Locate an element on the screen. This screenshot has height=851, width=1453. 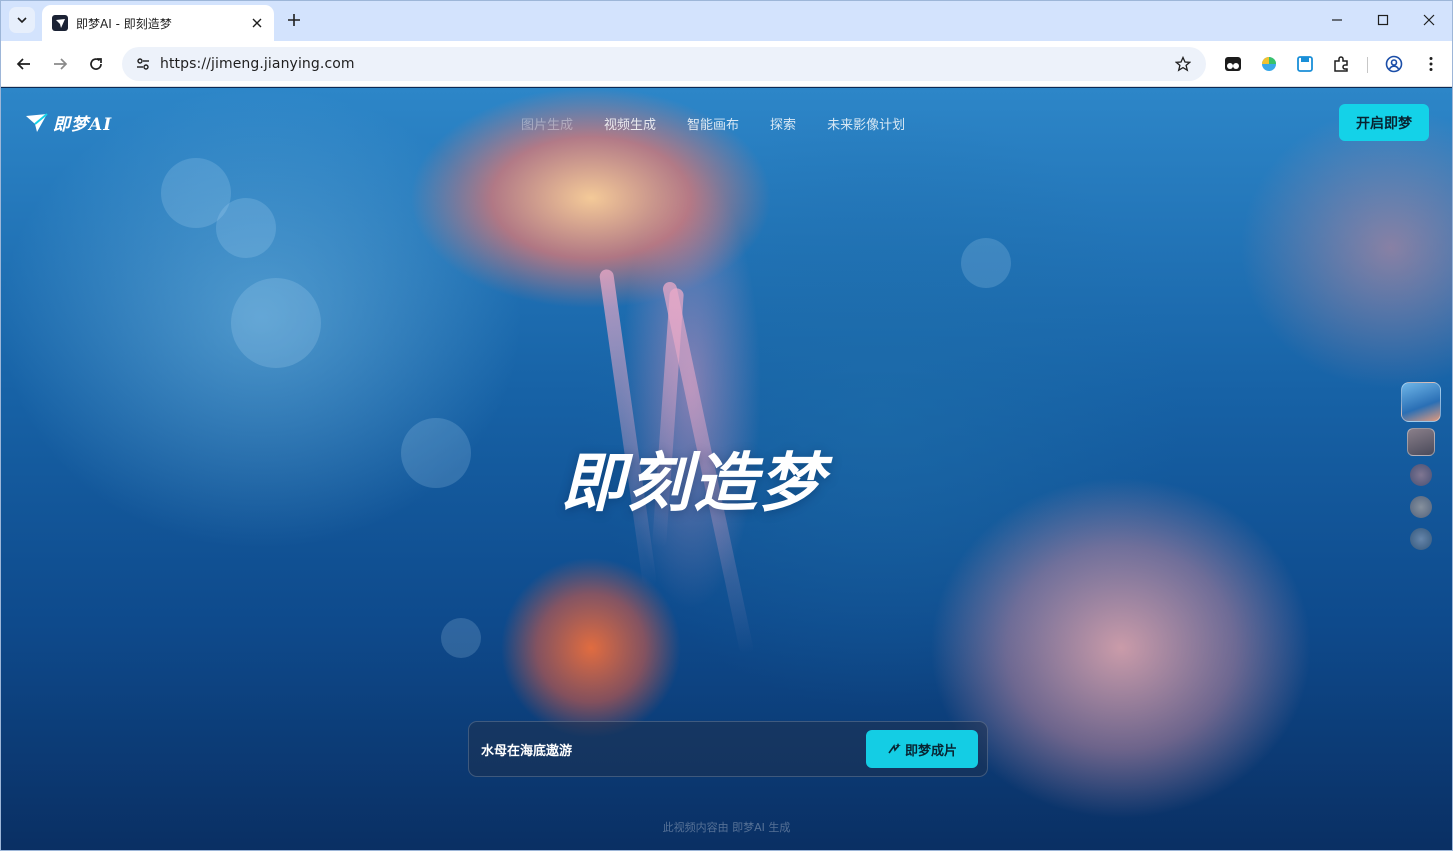
forward-button is located at coordinates (60, 64).